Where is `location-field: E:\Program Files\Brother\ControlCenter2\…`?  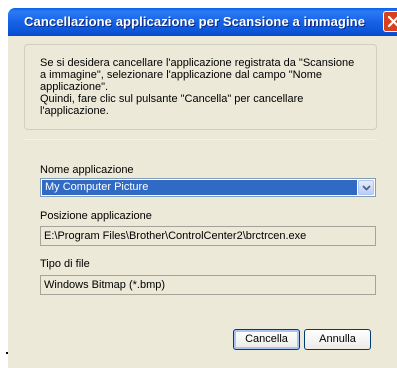 location-field: E:\Program Files\Brother\ControlCenter2\… is located at coordinates (208, 236).